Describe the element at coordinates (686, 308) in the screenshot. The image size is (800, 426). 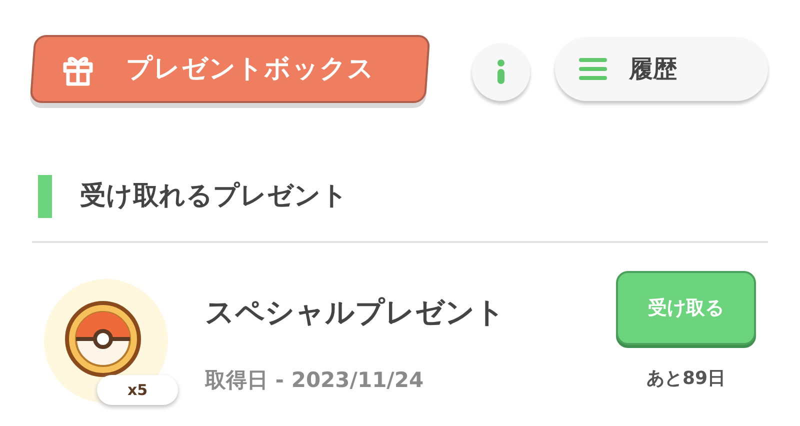
I see `receive-button: 受け取る` at that location.